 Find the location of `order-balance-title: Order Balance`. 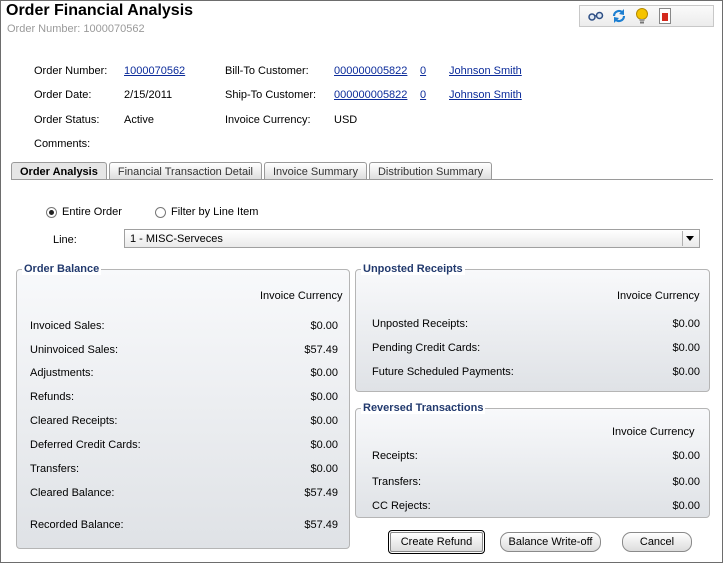

order-balance-title: Order Balance is located at coordinates (62, 269).